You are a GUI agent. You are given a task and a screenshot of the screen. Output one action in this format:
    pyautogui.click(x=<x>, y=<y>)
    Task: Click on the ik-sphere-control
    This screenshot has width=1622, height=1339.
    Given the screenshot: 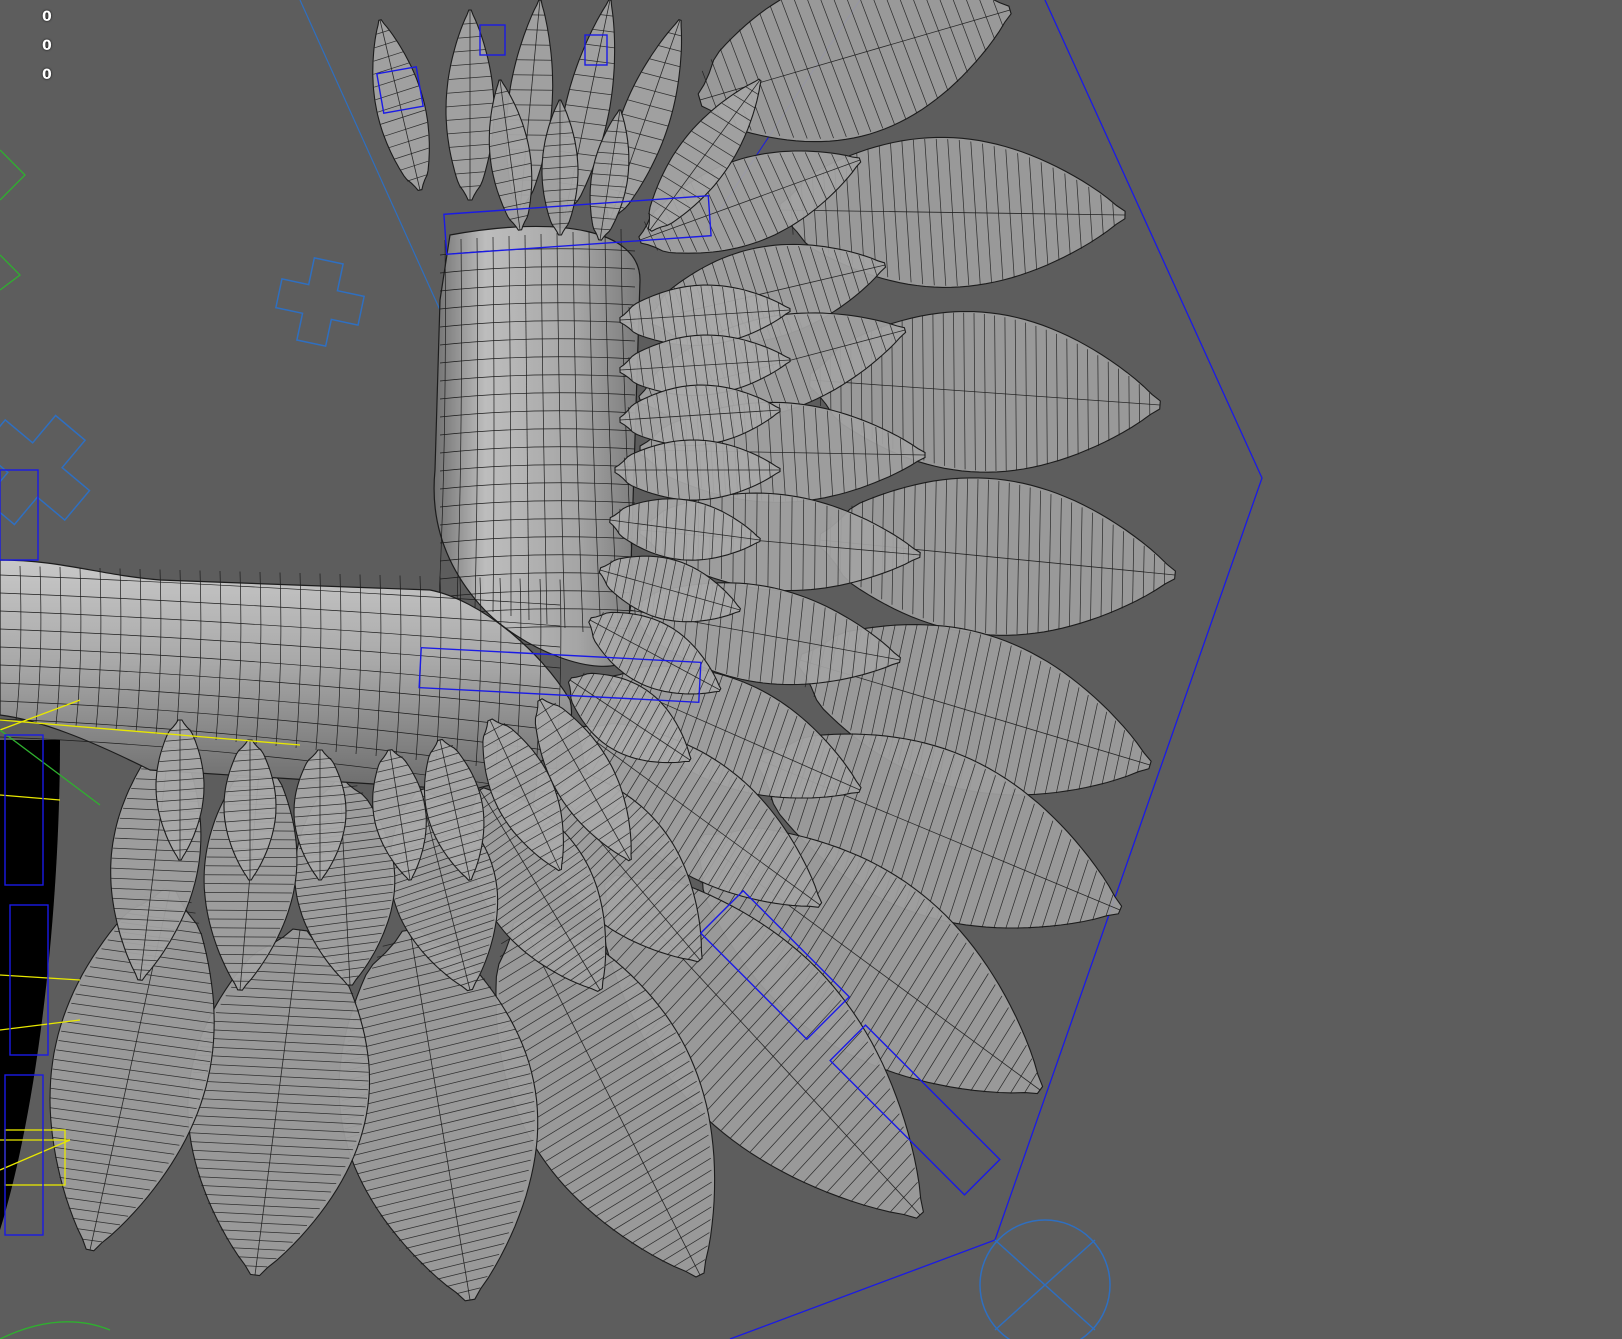 What is the action you would take?
    pyautogui.click(x=1045, y=1279)
    